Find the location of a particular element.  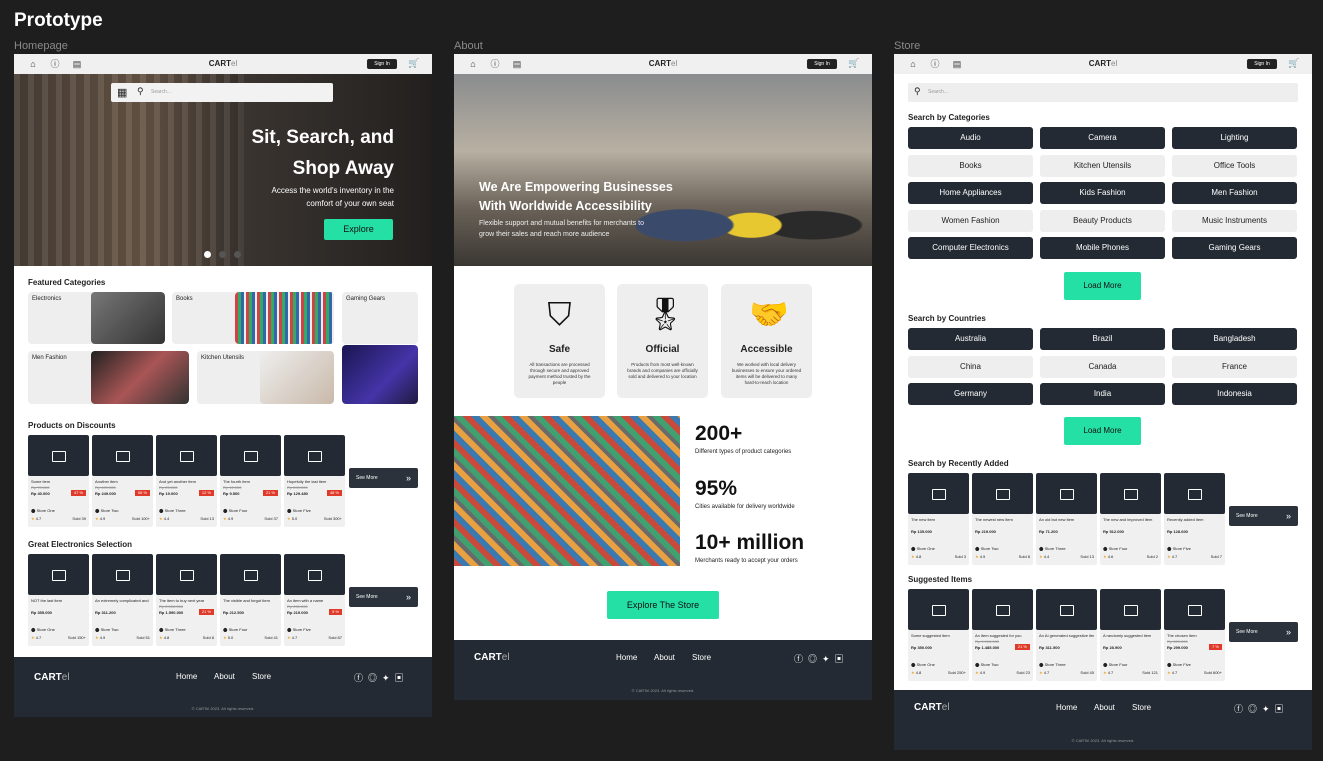

category-button: Lighting is located at coordinates (1234, 138).